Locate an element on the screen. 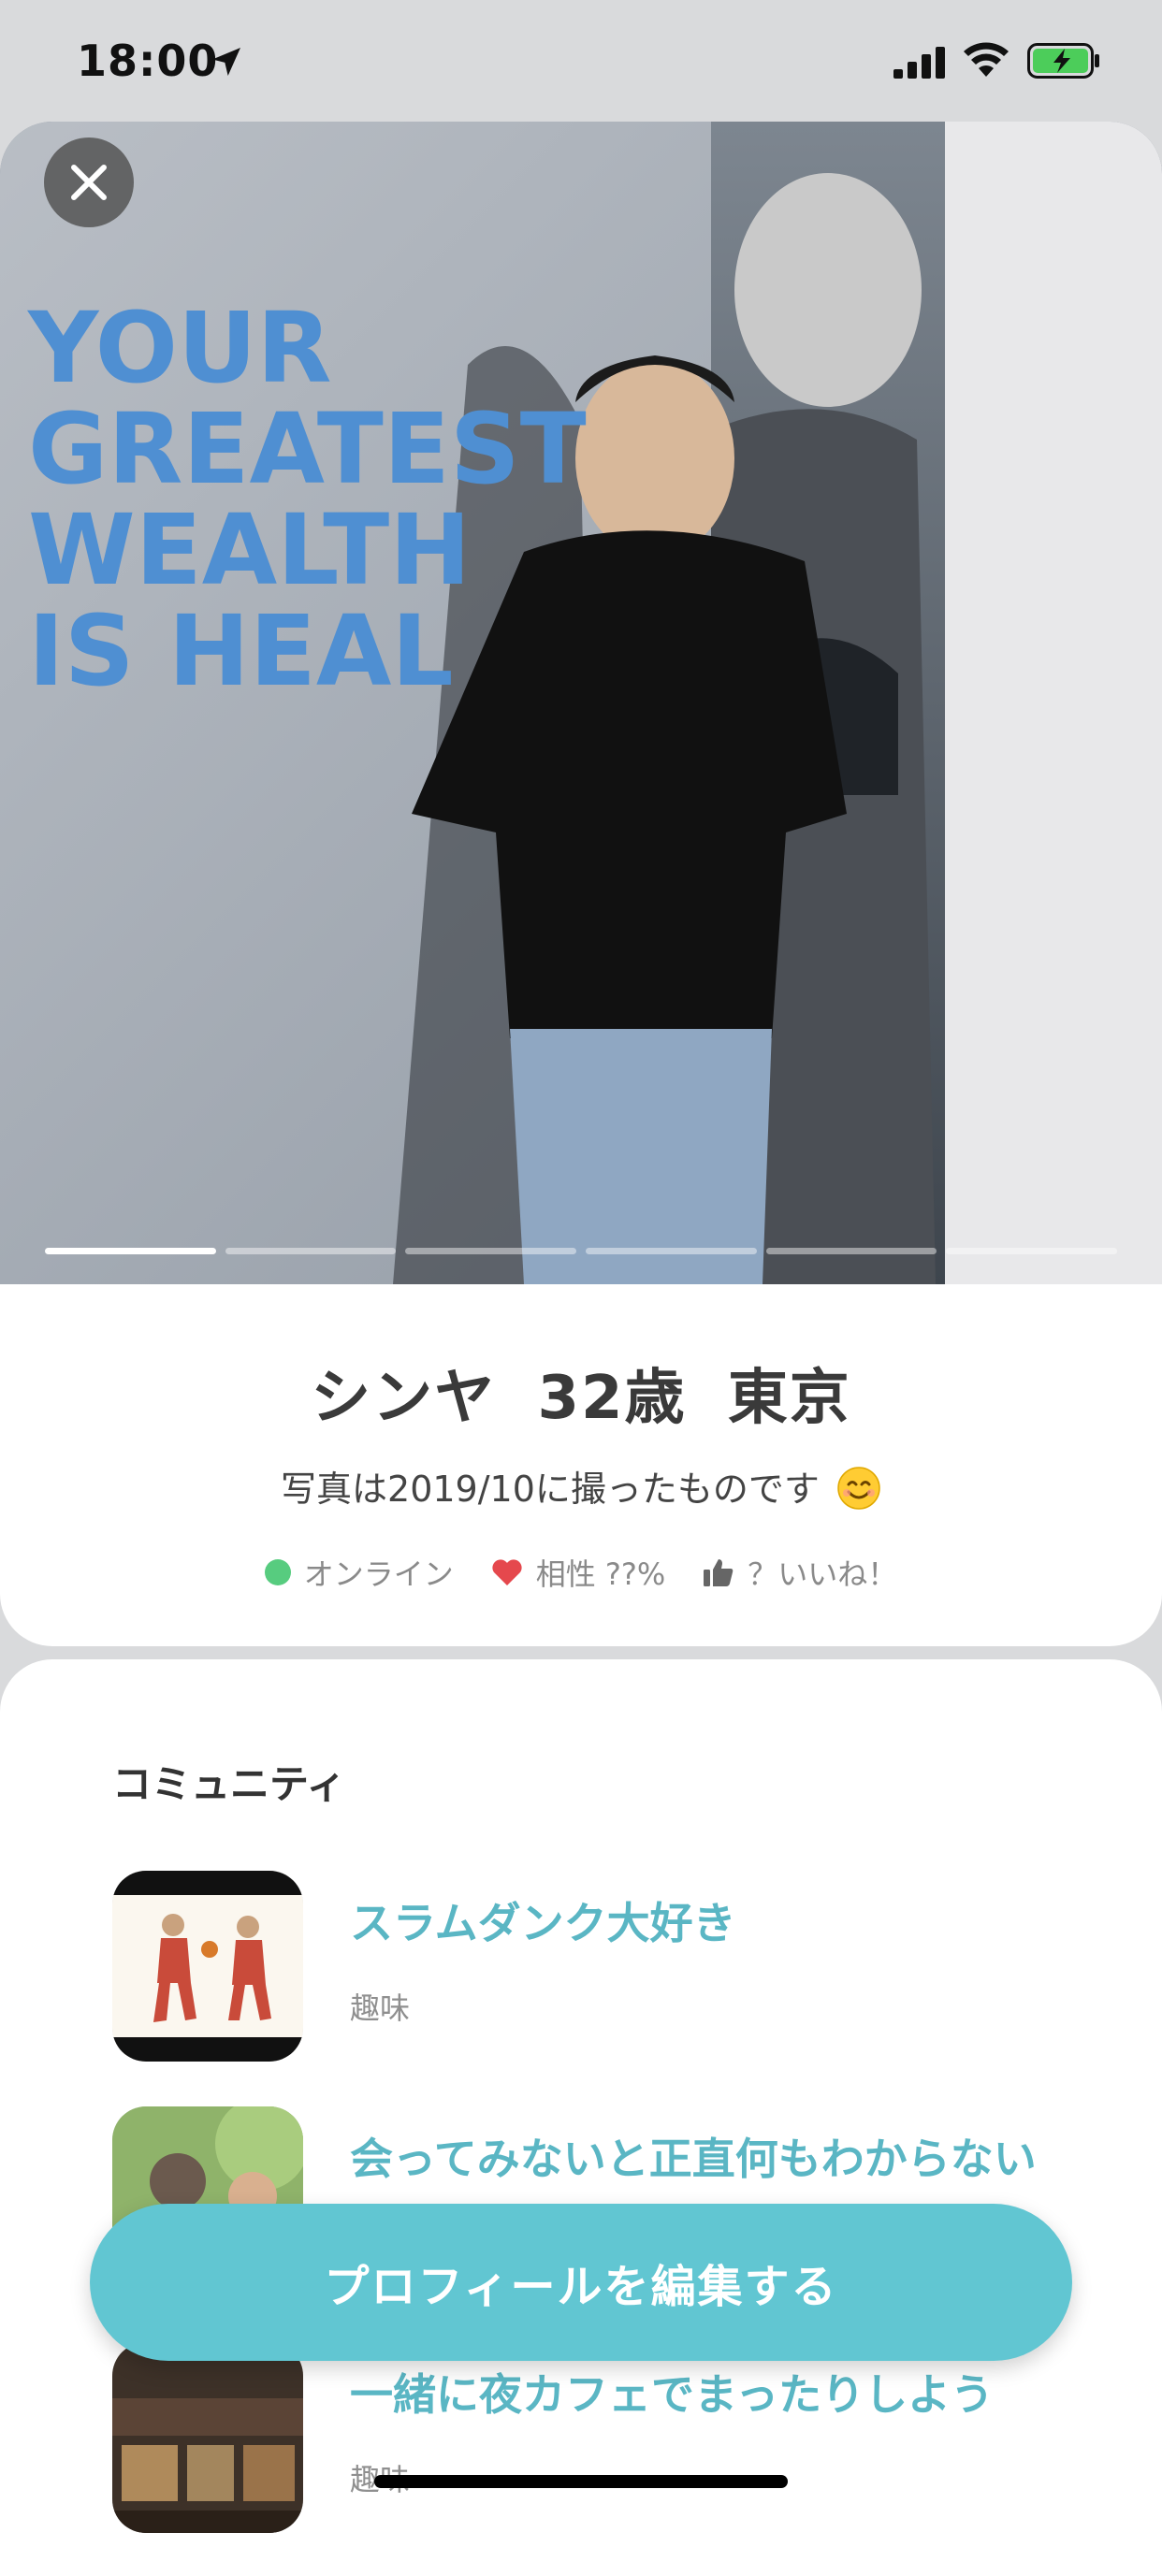  community-category: 趣味 is located at coordinates (380, 2008).